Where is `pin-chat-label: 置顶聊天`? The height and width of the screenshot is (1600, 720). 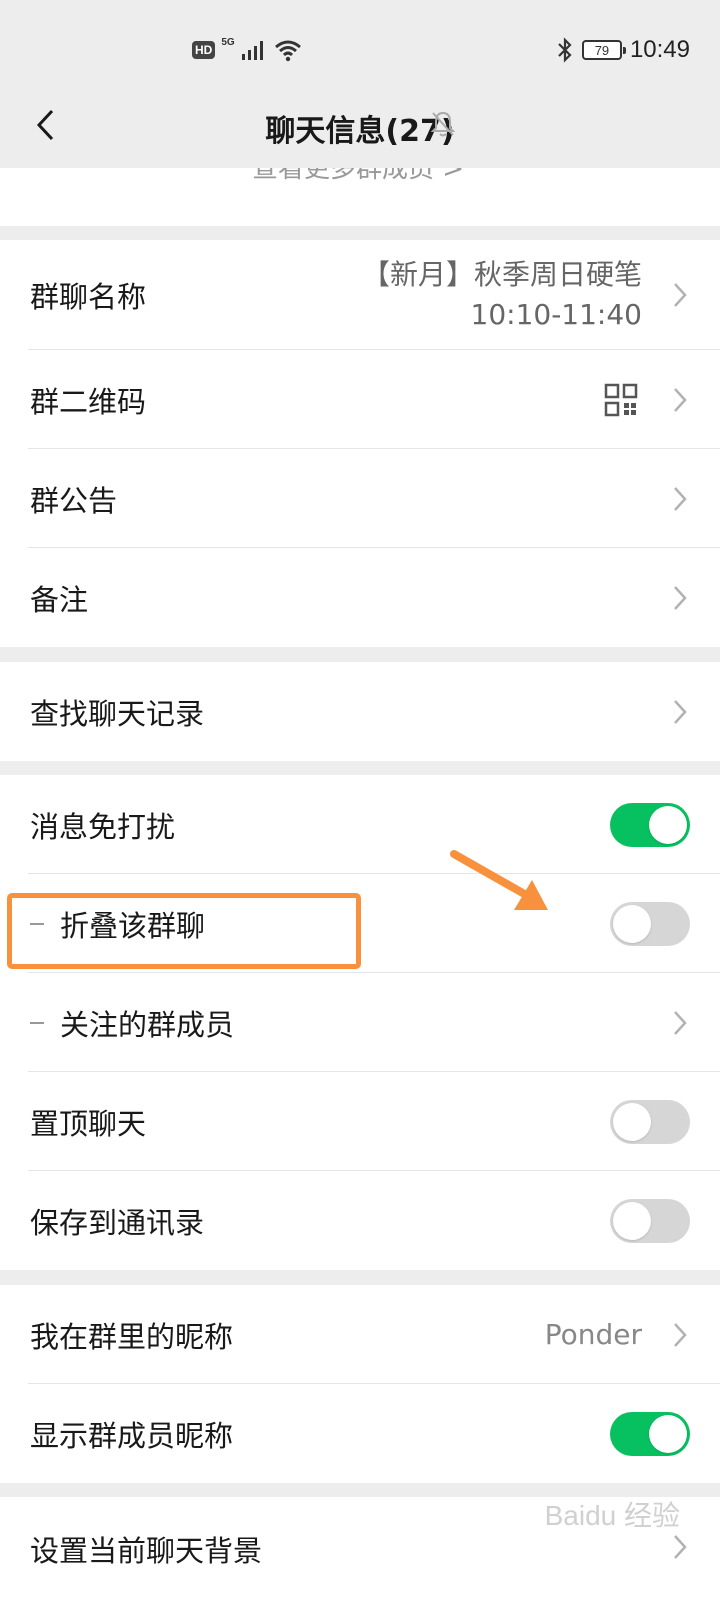
pin-chat-label: 置顶聊天 is located at coordinates (88, 1123).